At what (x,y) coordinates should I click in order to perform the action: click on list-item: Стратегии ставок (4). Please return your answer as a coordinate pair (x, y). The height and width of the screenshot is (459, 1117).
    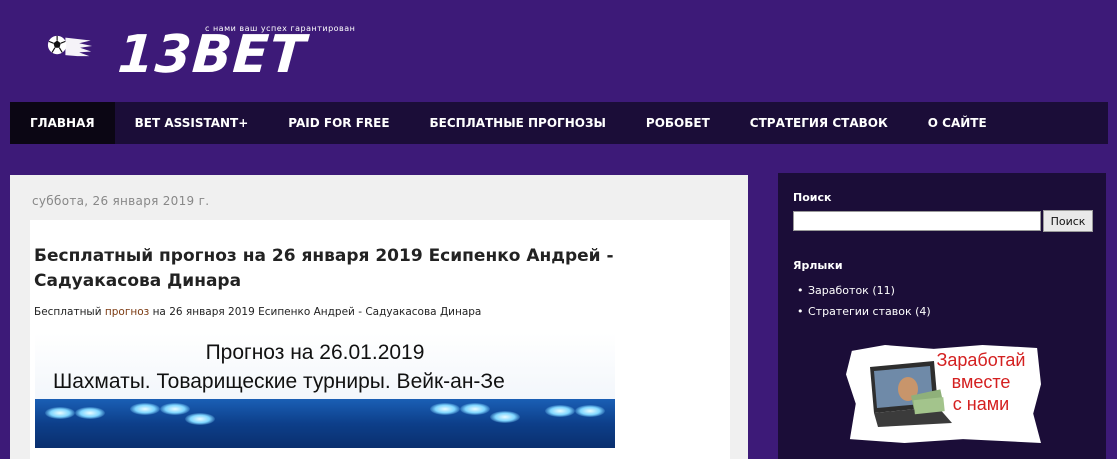
    Looking at the image, I should click on (864, 311).